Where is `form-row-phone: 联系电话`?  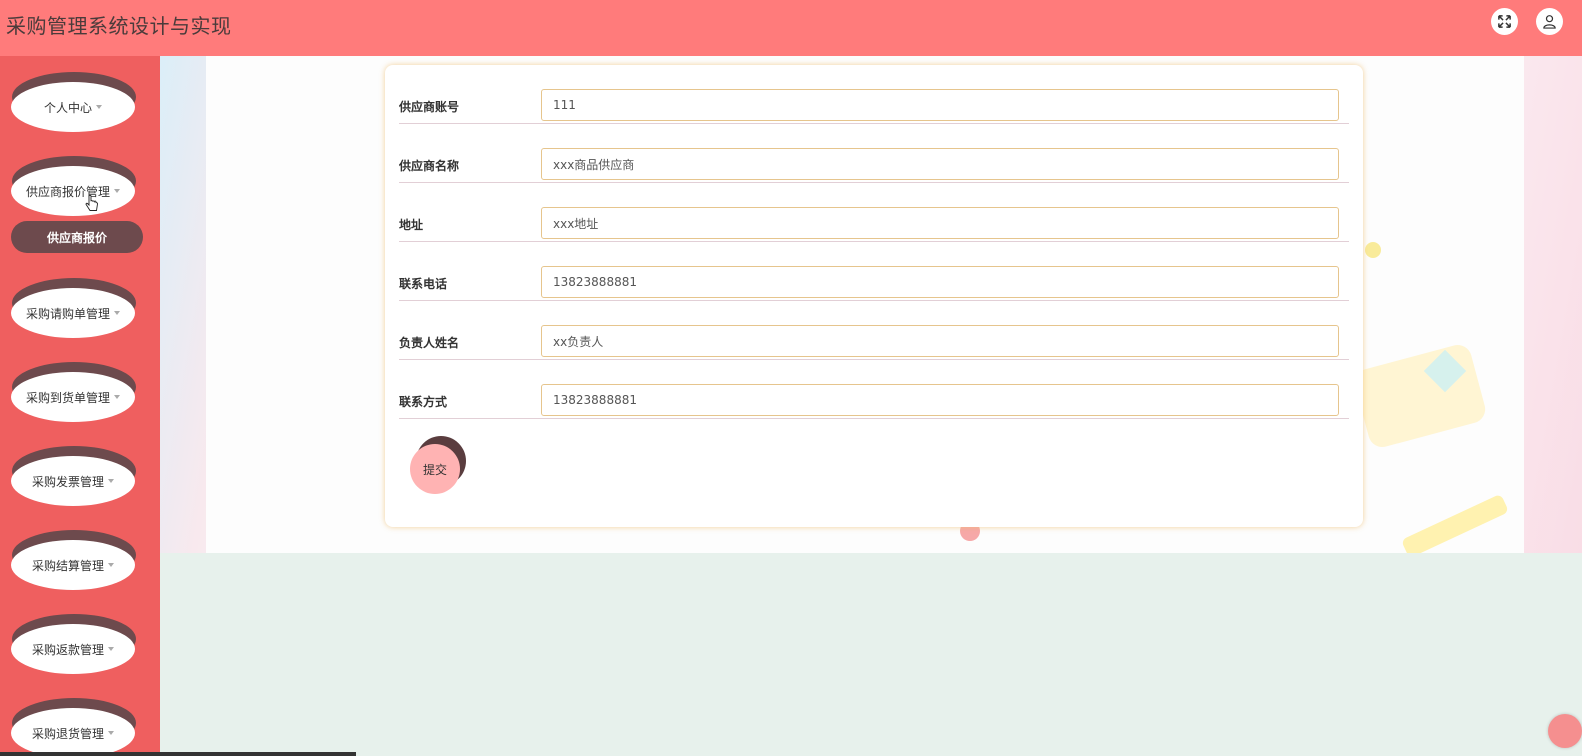 form-row-phone: 联系电话 is located at coordinates (874, 271).